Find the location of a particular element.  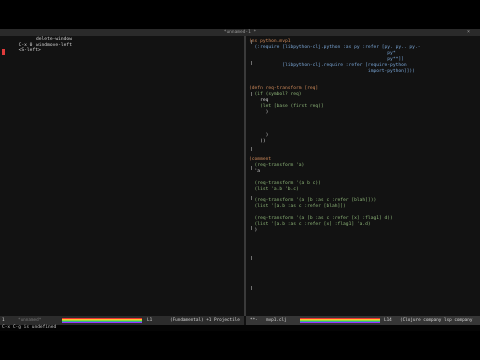

code-line: (defn req-transform [req] is located at coordinates (284, 89).